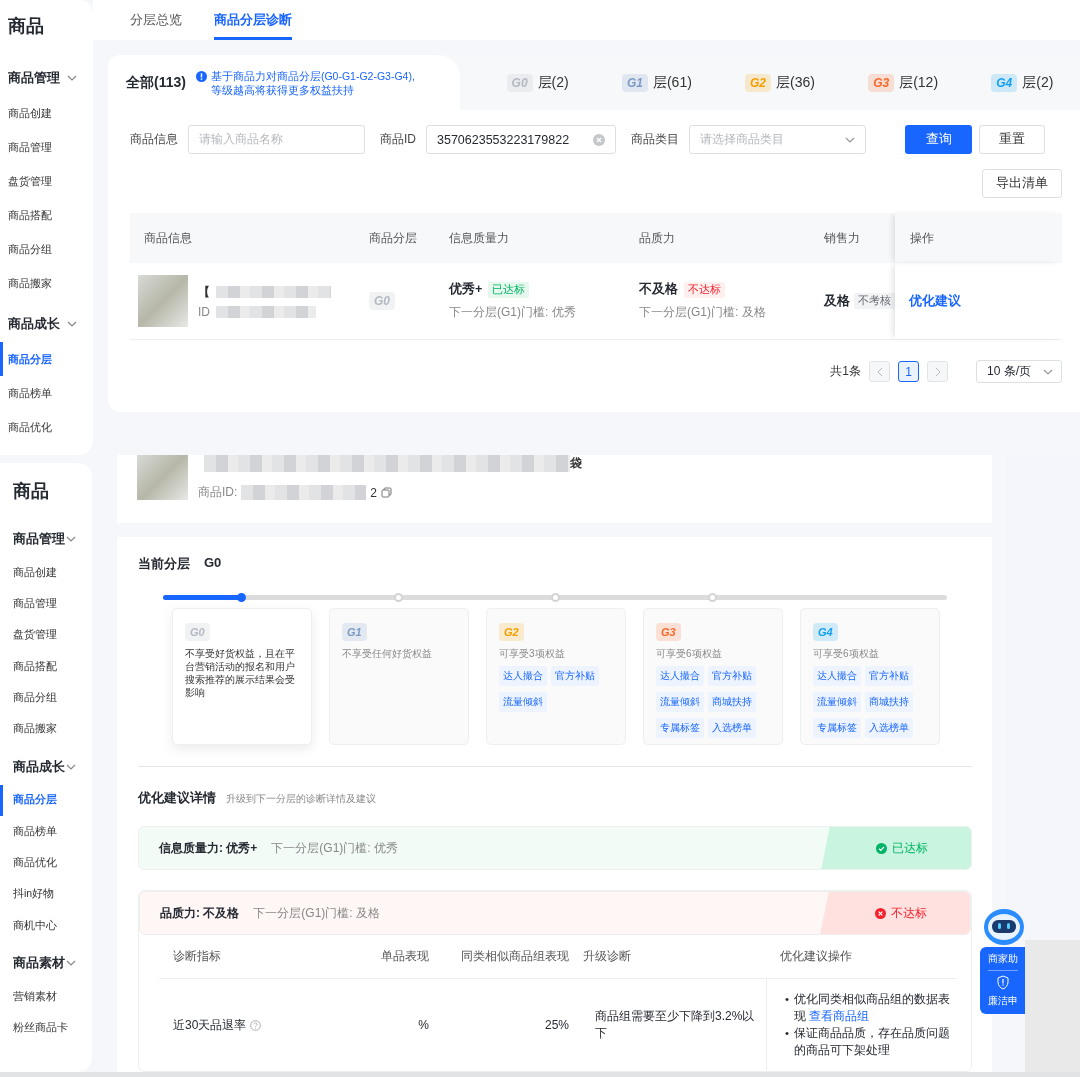 This screenshot has width=1080, height=1077. Describe the element at coordinates (879, 371) in the screenshot. I see `prev-page-button` at that location.